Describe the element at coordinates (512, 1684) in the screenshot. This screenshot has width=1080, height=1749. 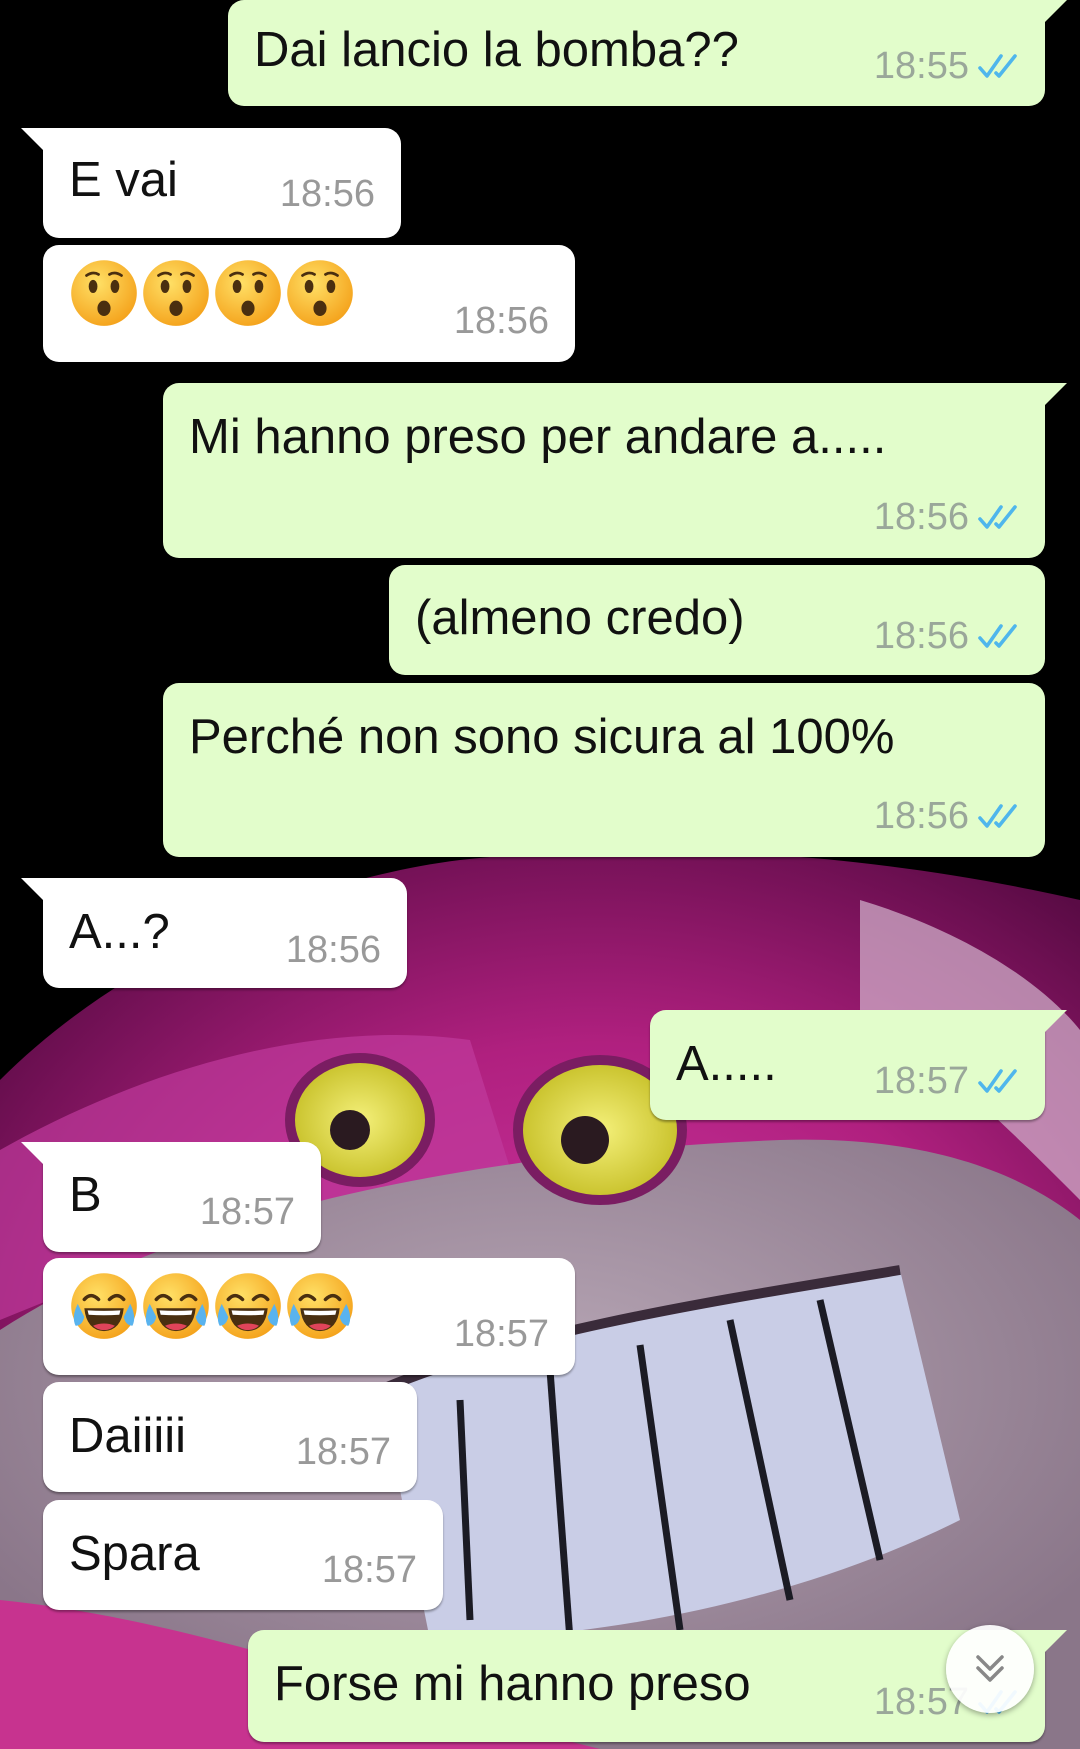
I see `message-text: Forse mi hanno preso` at that location.